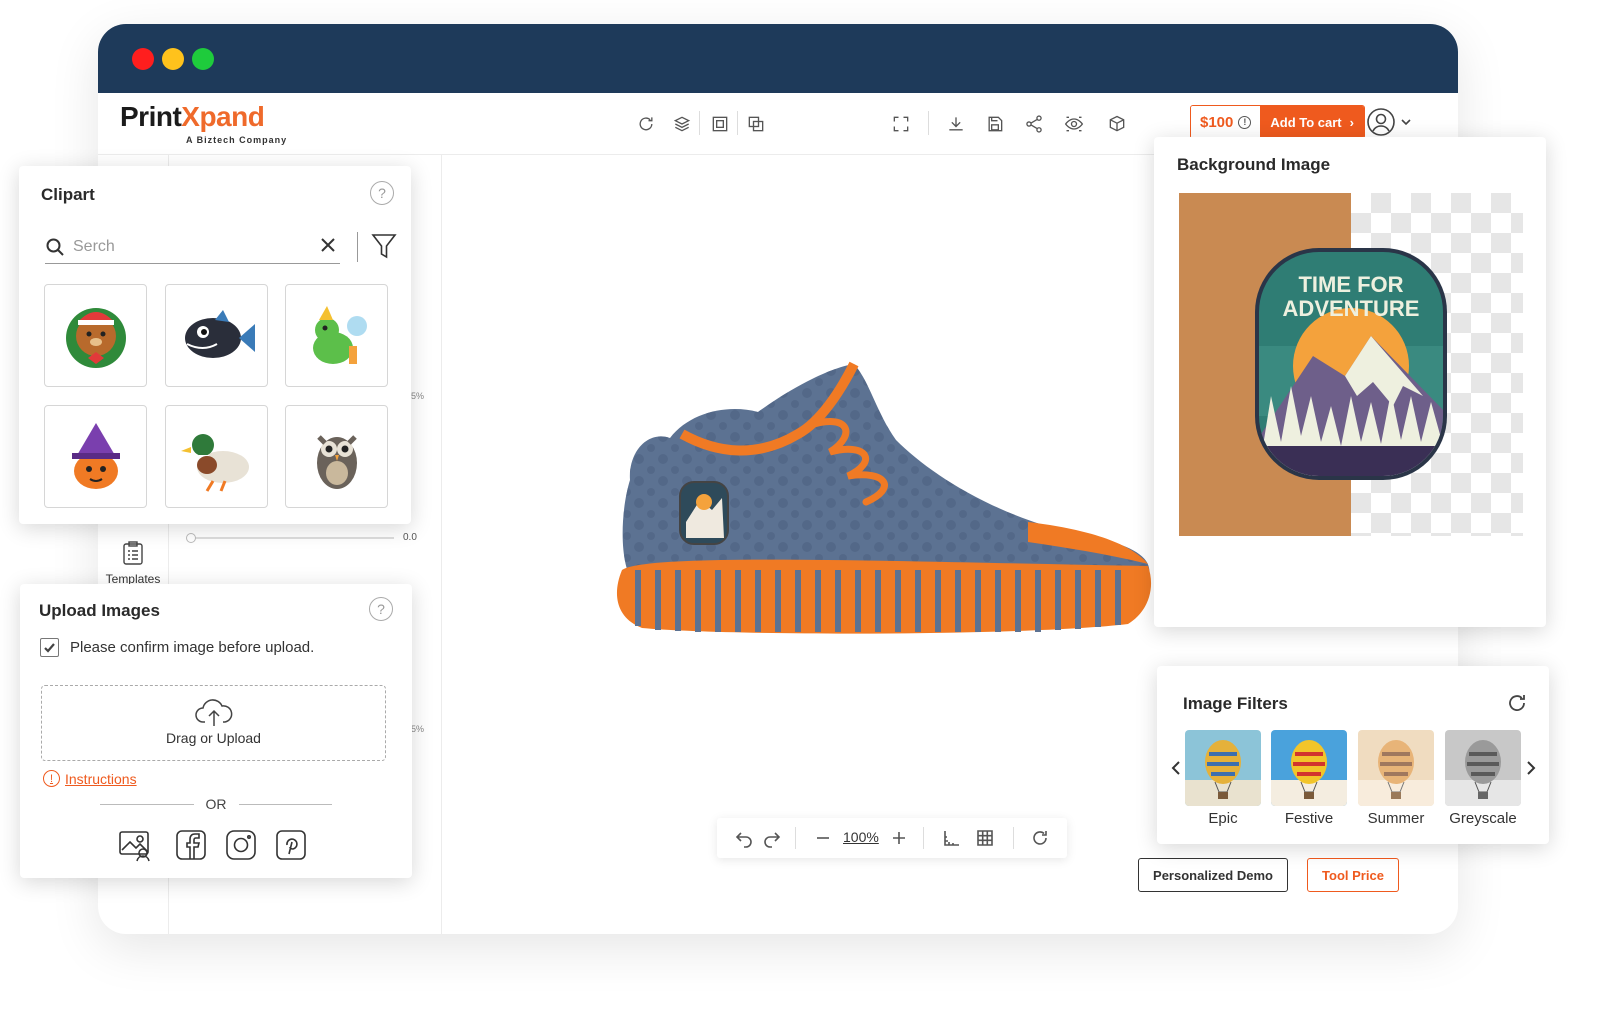  I want to click on background-image-title: Background Image, so click(1254, 164).